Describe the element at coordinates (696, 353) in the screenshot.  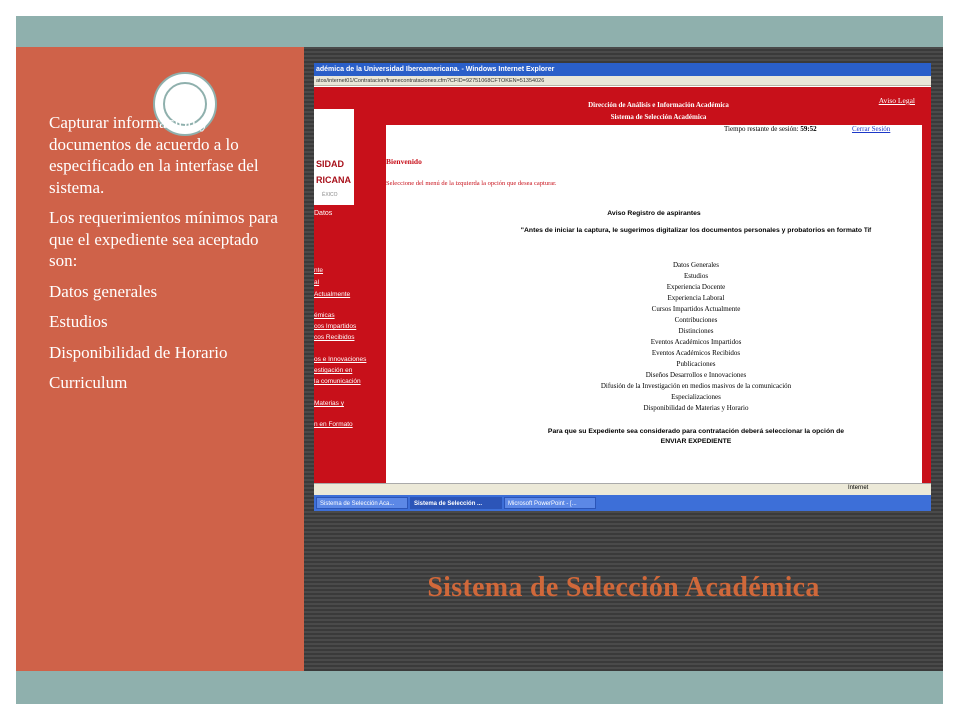
I see `section-item: Eventos Académicos Recibidos` at that location.